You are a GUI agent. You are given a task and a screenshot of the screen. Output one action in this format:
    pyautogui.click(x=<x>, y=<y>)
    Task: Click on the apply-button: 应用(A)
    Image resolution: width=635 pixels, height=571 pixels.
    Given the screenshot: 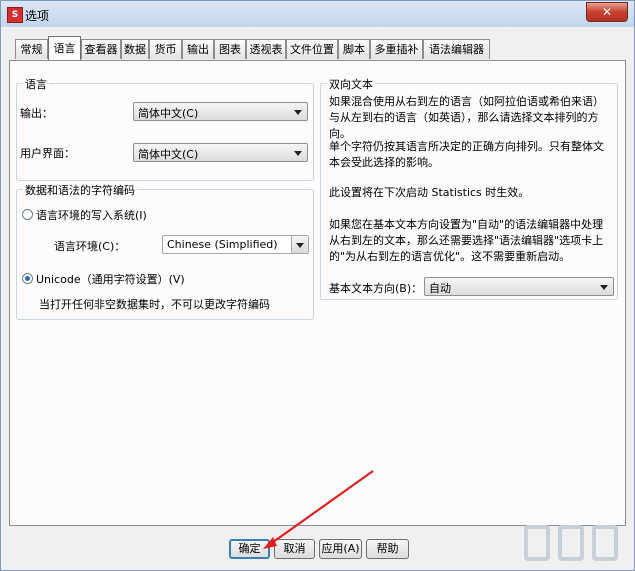 What is the action you would take?
    pyautogui.click(x=340, y=549)
    